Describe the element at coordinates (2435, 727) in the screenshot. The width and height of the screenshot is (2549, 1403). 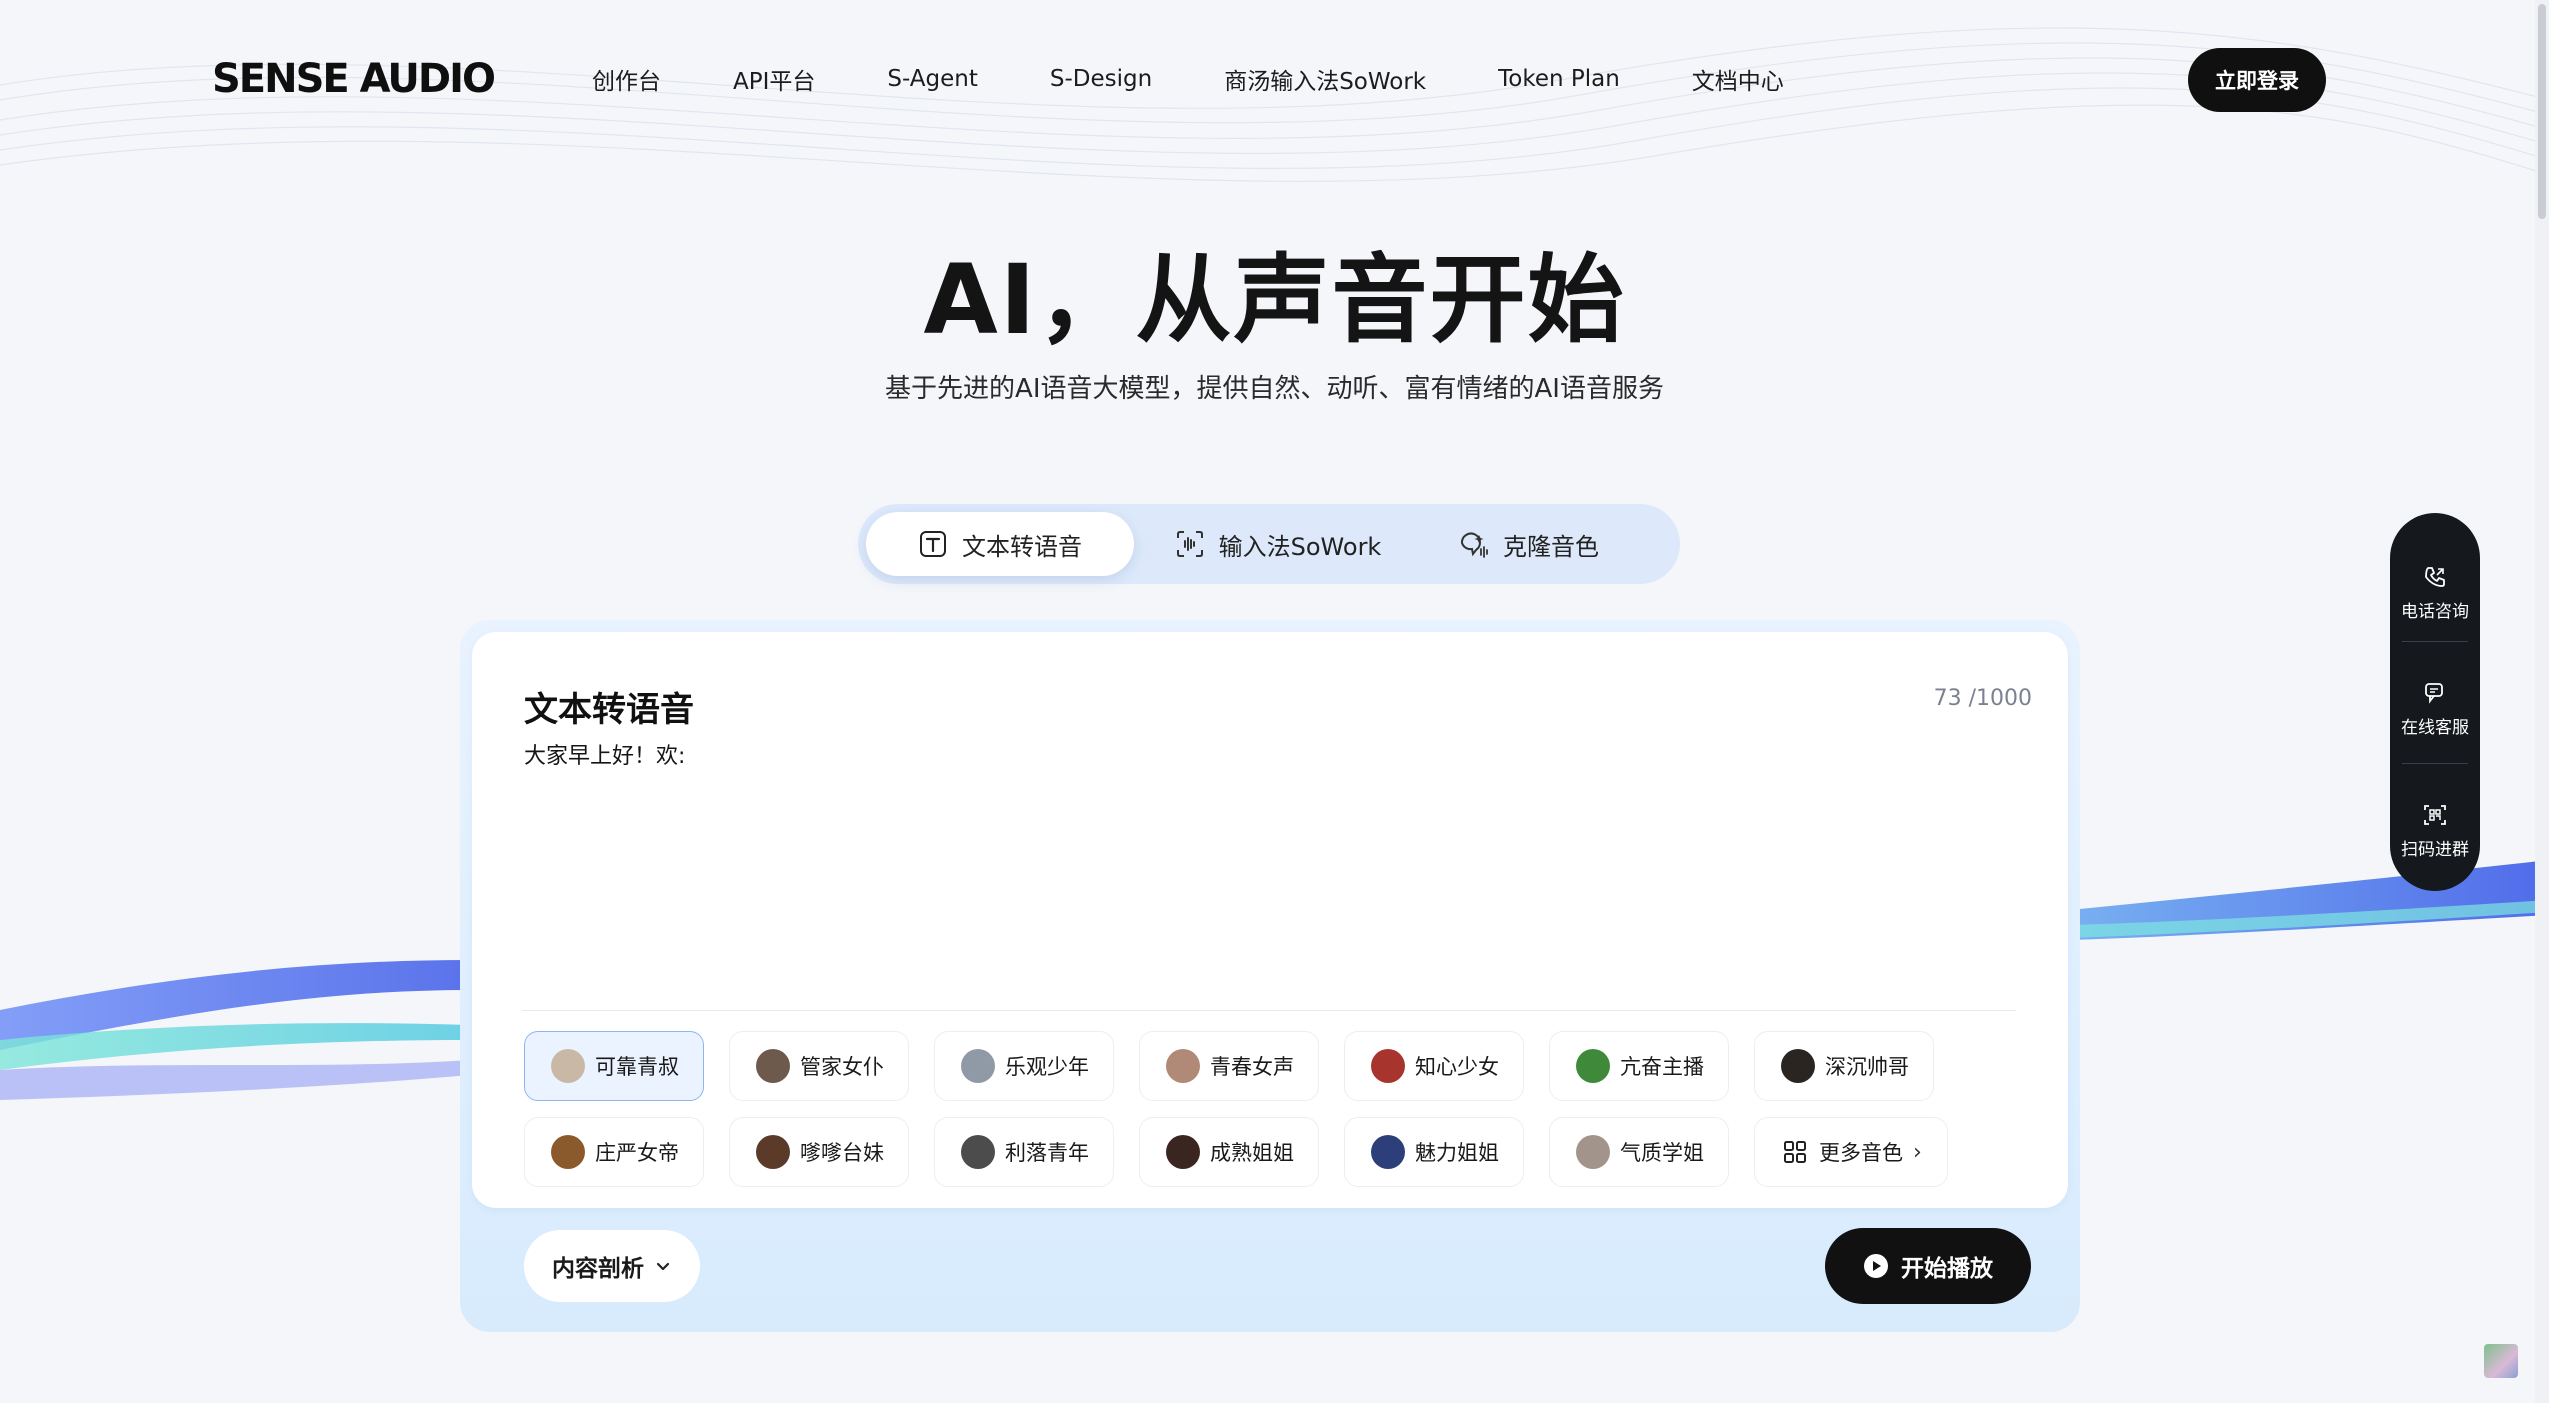
I see `side-item-label: 在线客服` at that location.